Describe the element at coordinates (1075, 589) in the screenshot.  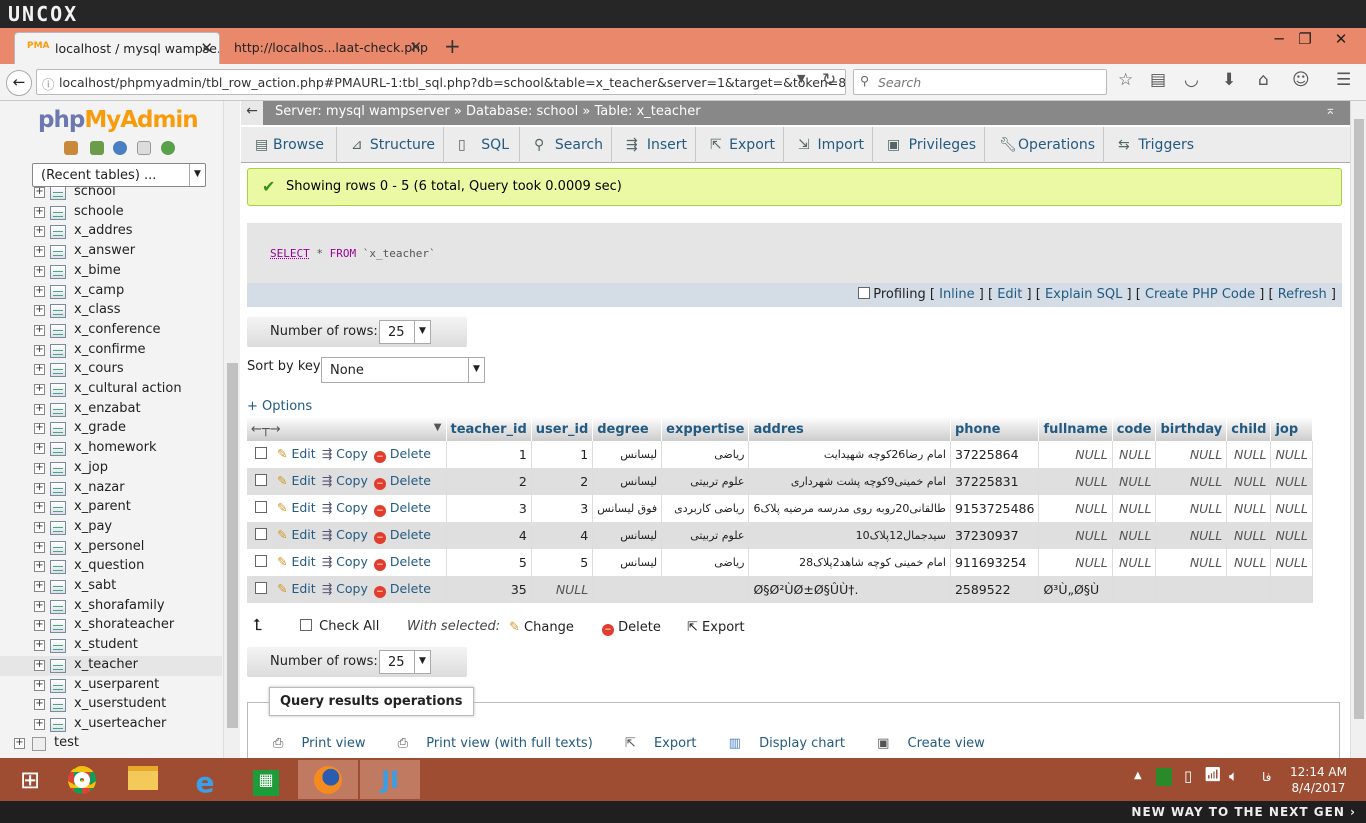
I see `cell-fullname: Ø³Ù„Ø§Ù` at that location.